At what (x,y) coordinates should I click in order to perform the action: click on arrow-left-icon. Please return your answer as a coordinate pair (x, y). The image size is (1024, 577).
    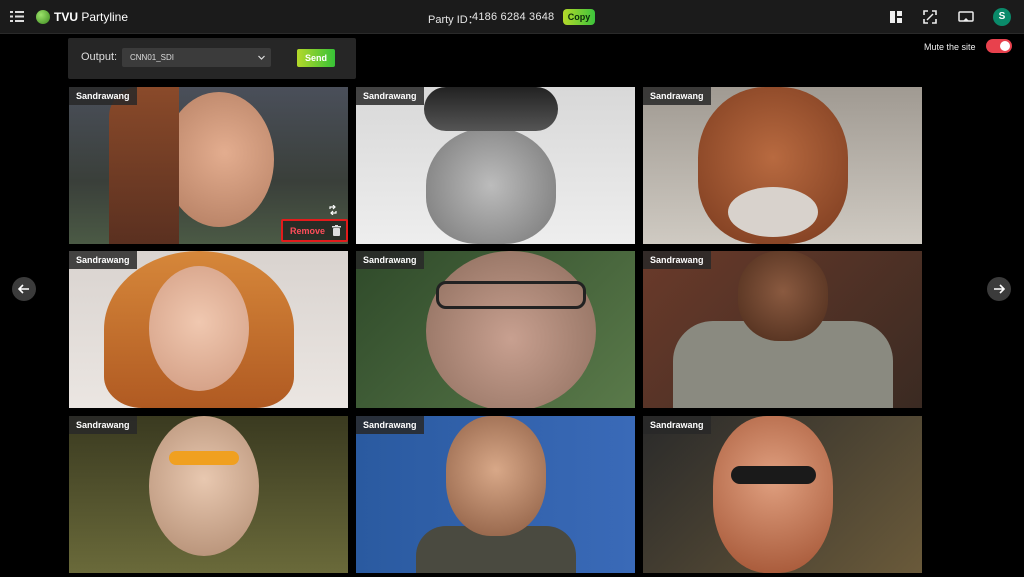
    Looking at the image, I should click on (23, 289).